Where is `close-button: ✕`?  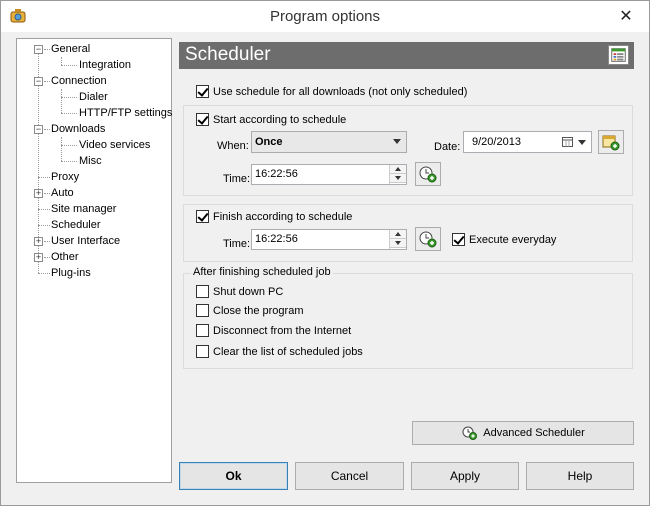 close-button: ✕ is located at coordinates (626, 16).